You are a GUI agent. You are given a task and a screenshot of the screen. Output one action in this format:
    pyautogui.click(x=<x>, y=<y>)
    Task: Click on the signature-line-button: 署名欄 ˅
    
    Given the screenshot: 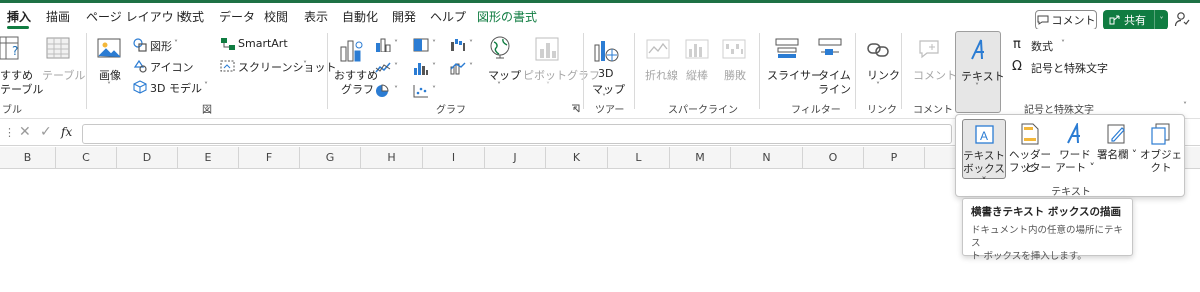 What is the action you would take?
    pyautogui.click(x=1117, y=149)
    